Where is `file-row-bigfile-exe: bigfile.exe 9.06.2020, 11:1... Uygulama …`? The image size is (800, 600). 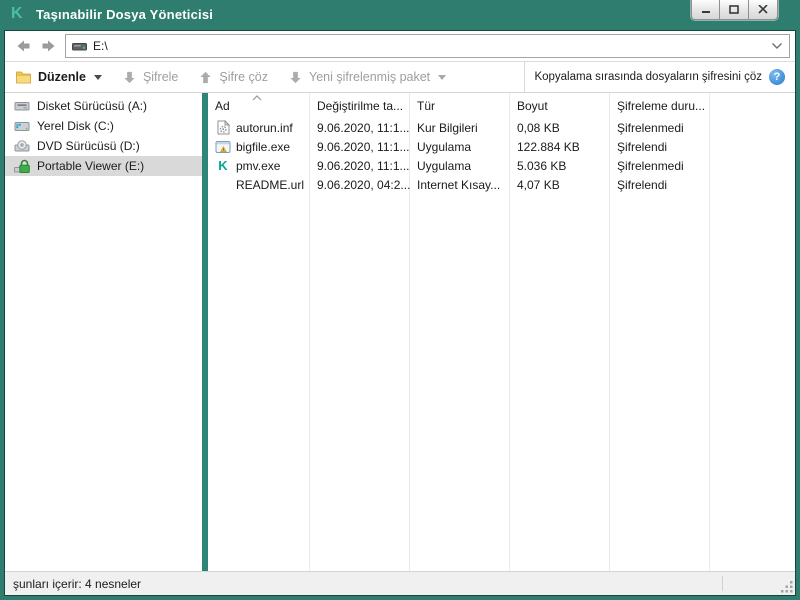
file-row-bigfile-exe: bigfile.exe 9.06.2020, 11:1... Uygulama … is located at coordinates (501, 146).